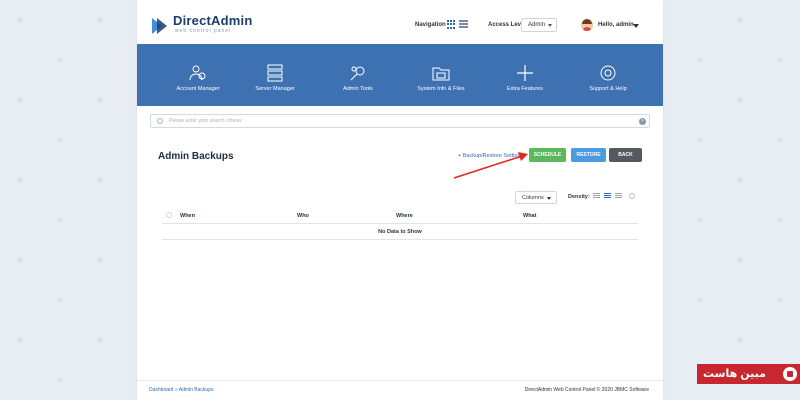 The width and height of the screenshot is (800, 400). I want to click on directadmin-logo-icon, so click(160, 26).